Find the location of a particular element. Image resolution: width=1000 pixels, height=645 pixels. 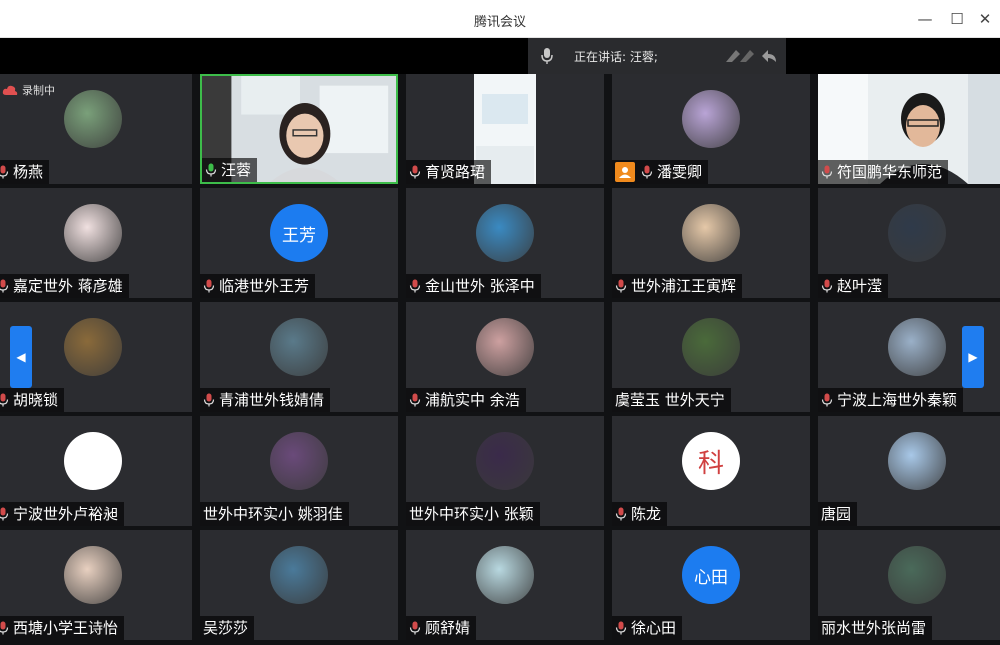

participant-tile: 吴莎莎 is located at coordinates (299, 585).